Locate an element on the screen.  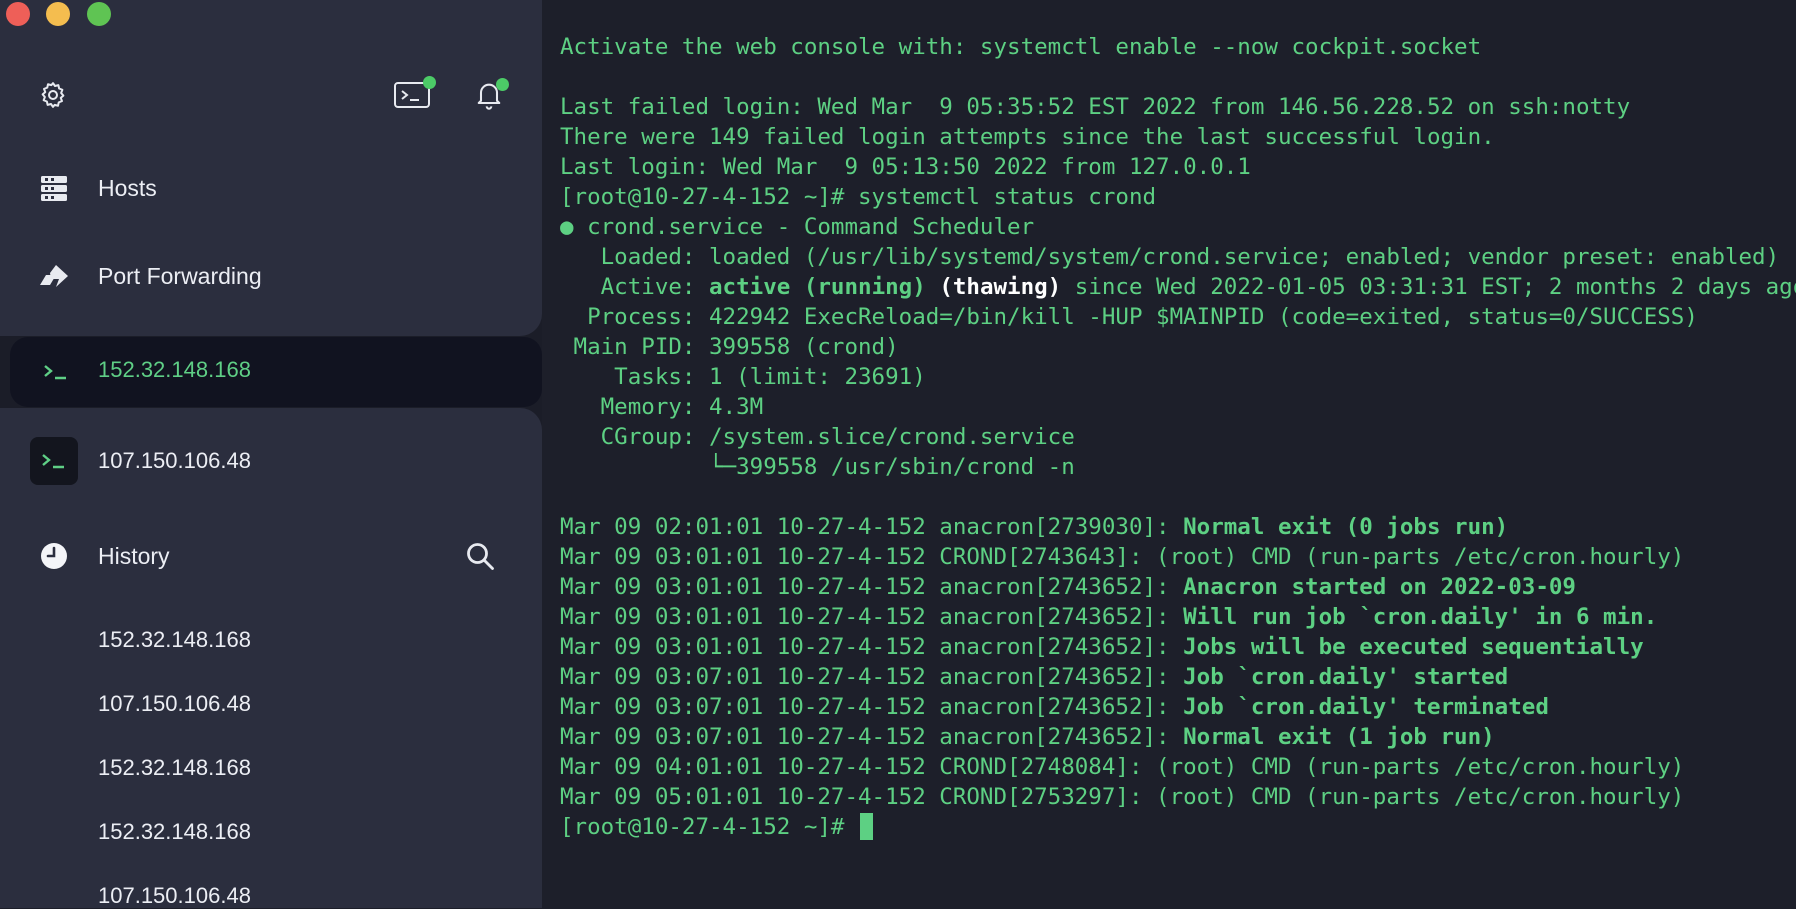
history-search-button is located at coordinates (480, 556).